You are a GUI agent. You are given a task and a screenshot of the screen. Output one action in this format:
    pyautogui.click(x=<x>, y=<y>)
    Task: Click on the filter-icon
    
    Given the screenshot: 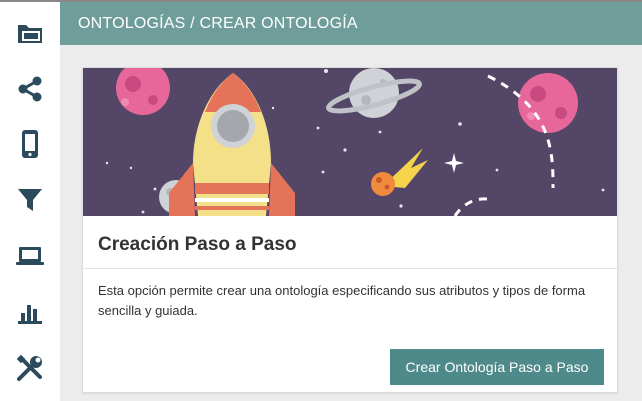 What is the action you would take?
    pyautogui.click(x=30, y=200)
    